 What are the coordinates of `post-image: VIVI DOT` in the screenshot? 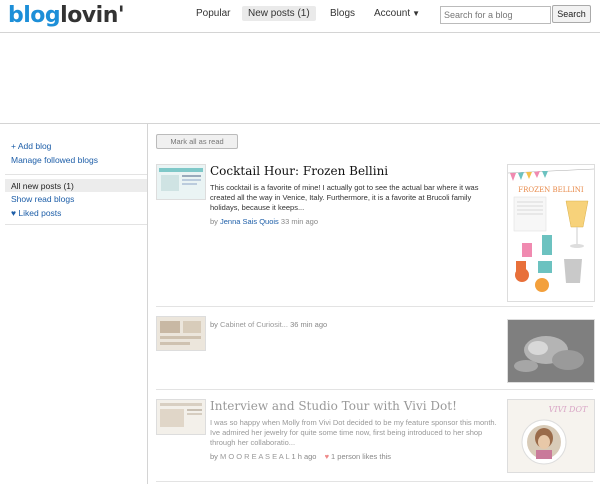 It's located at (551, 436).